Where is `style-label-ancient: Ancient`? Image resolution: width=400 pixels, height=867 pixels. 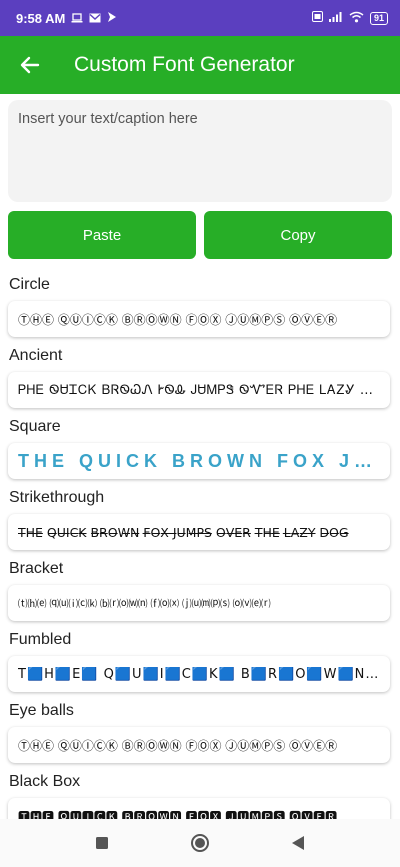
style-label-ancient: Ancient is located at coordinates (36, 355).